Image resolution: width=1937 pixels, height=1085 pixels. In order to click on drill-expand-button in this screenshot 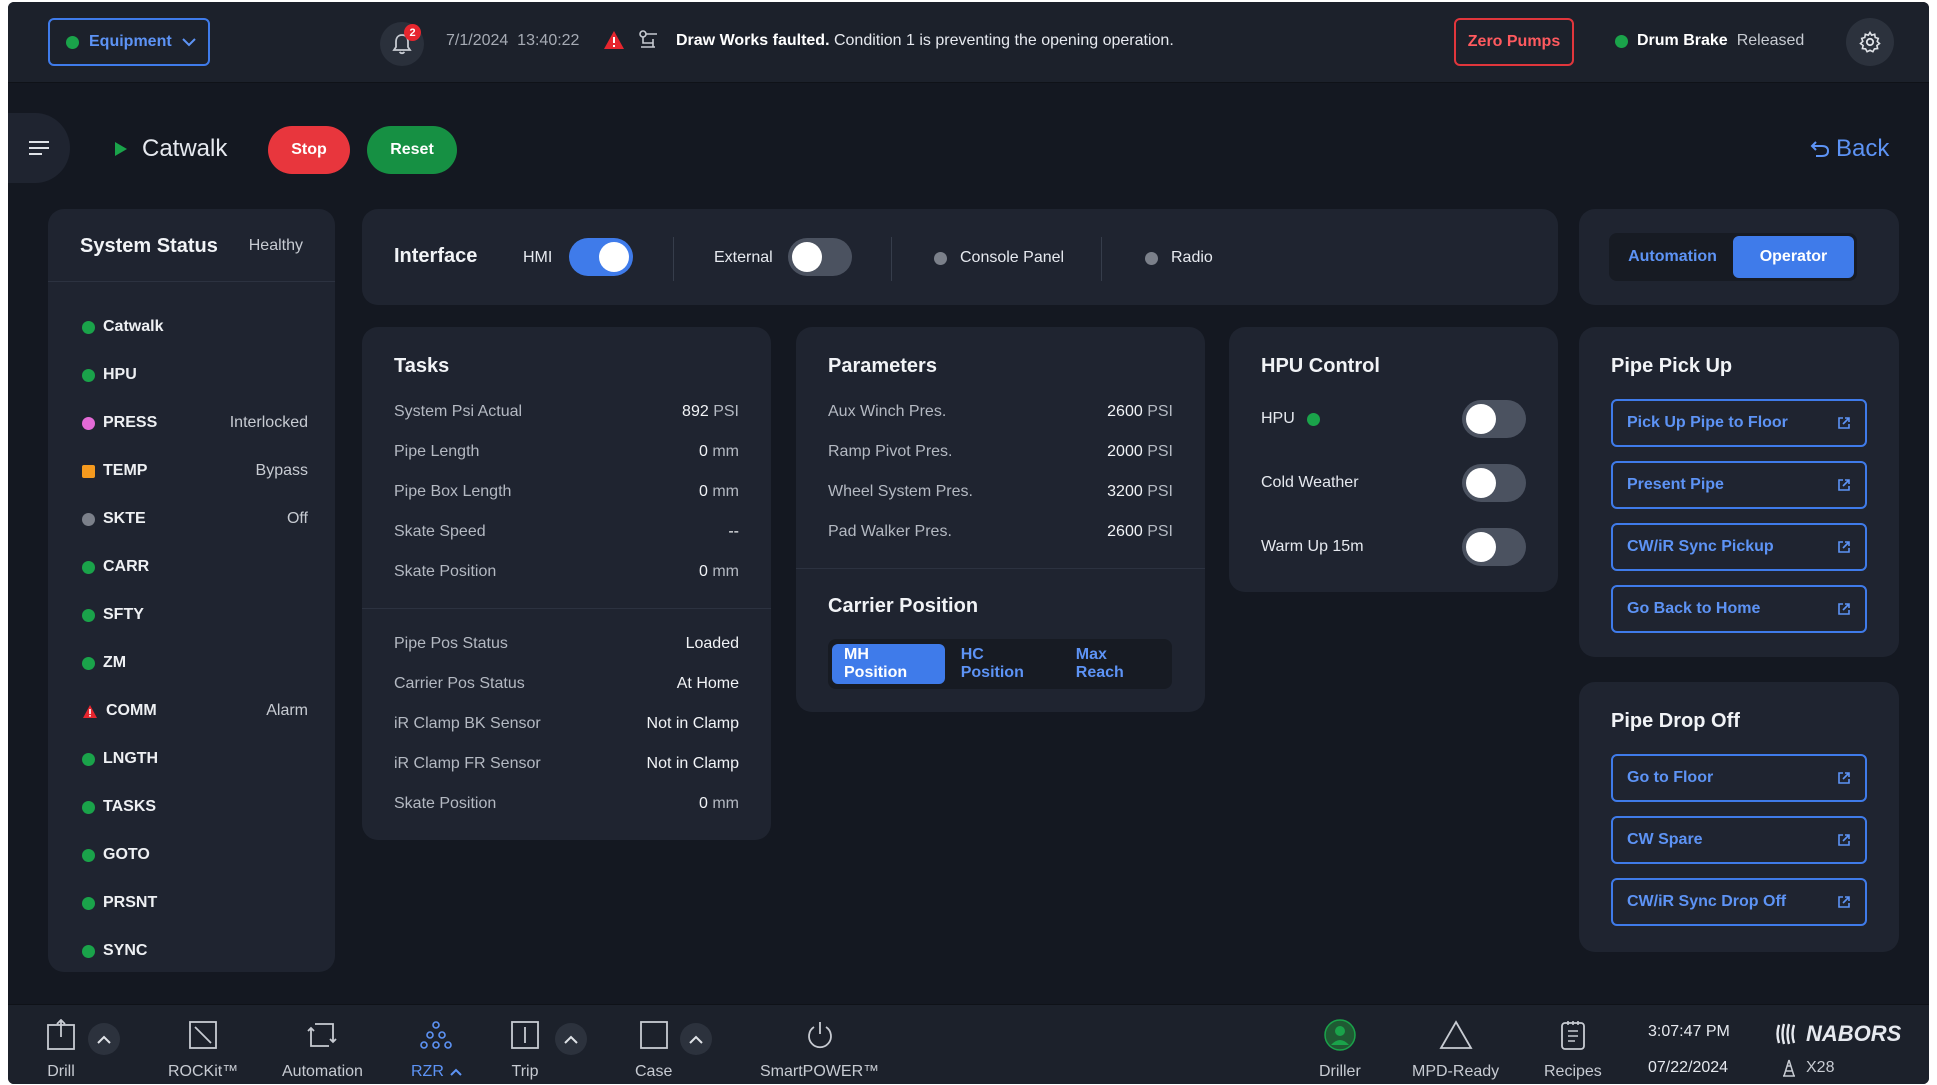, I will do `click(104, 1039)`.